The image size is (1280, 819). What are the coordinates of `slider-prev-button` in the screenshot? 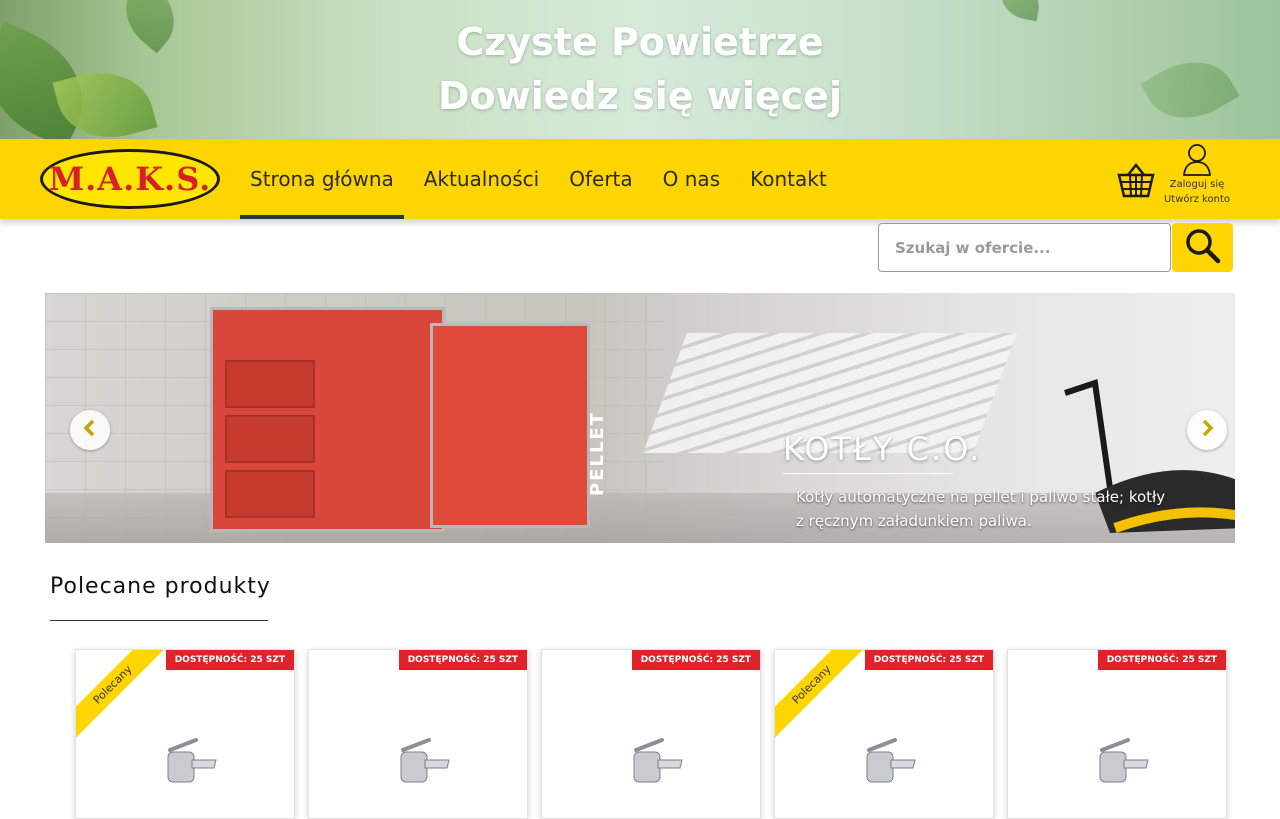 It's located at (90, 430).